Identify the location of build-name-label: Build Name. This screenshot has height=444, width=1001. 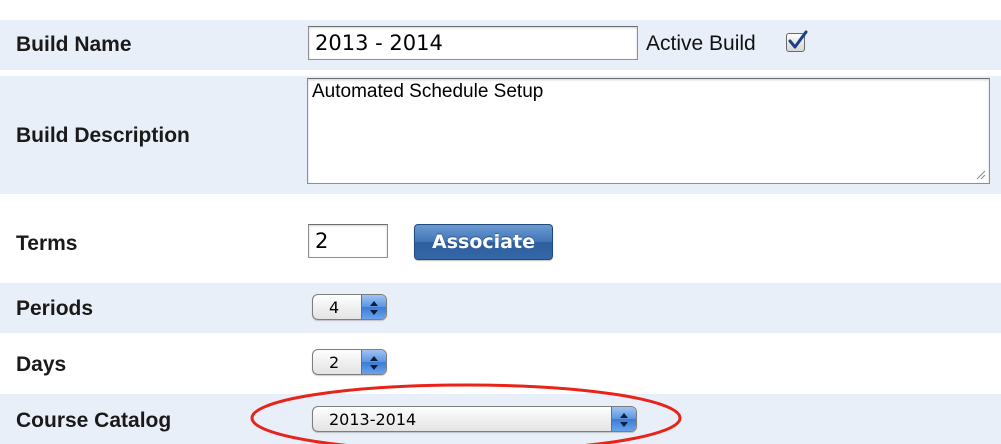
(74, 44).